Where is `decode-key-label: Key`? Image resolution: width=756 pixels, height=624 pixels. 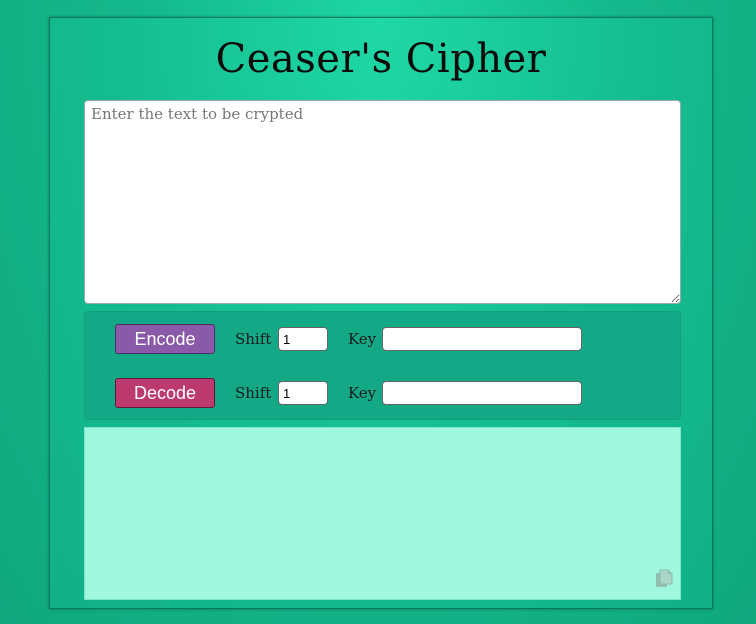
decode-key-label: Key is located at coordinates (362, 393).